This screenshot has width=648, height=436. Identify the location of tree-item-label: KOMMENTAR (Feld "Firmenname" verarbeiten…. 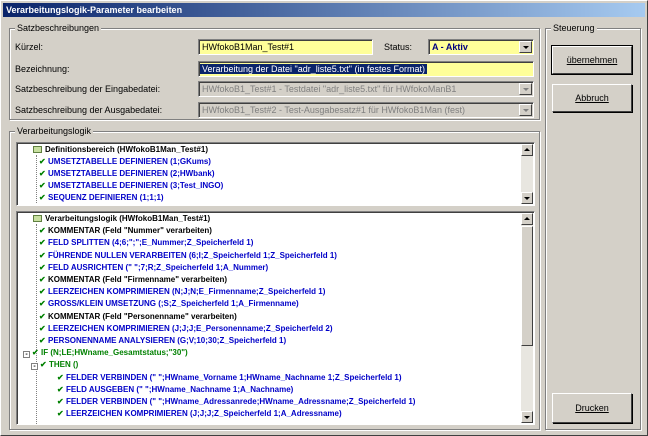
(138, 279).